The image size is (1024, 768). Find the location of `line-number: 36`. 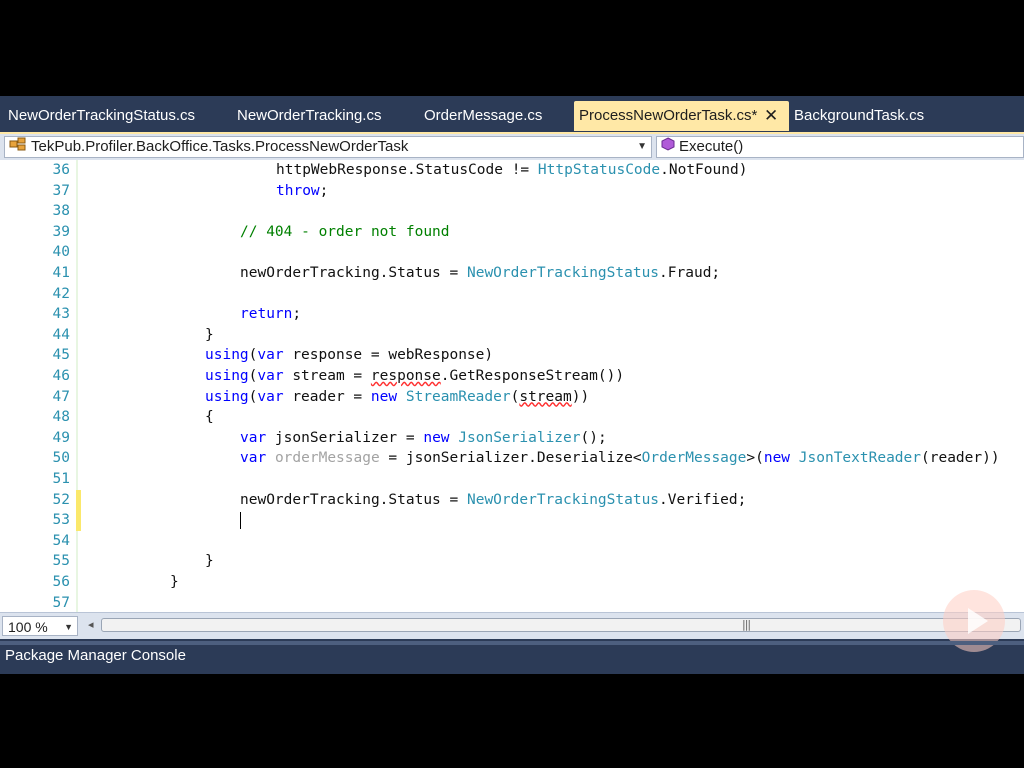

line-number: 36 is located at coordinates (61, 170).